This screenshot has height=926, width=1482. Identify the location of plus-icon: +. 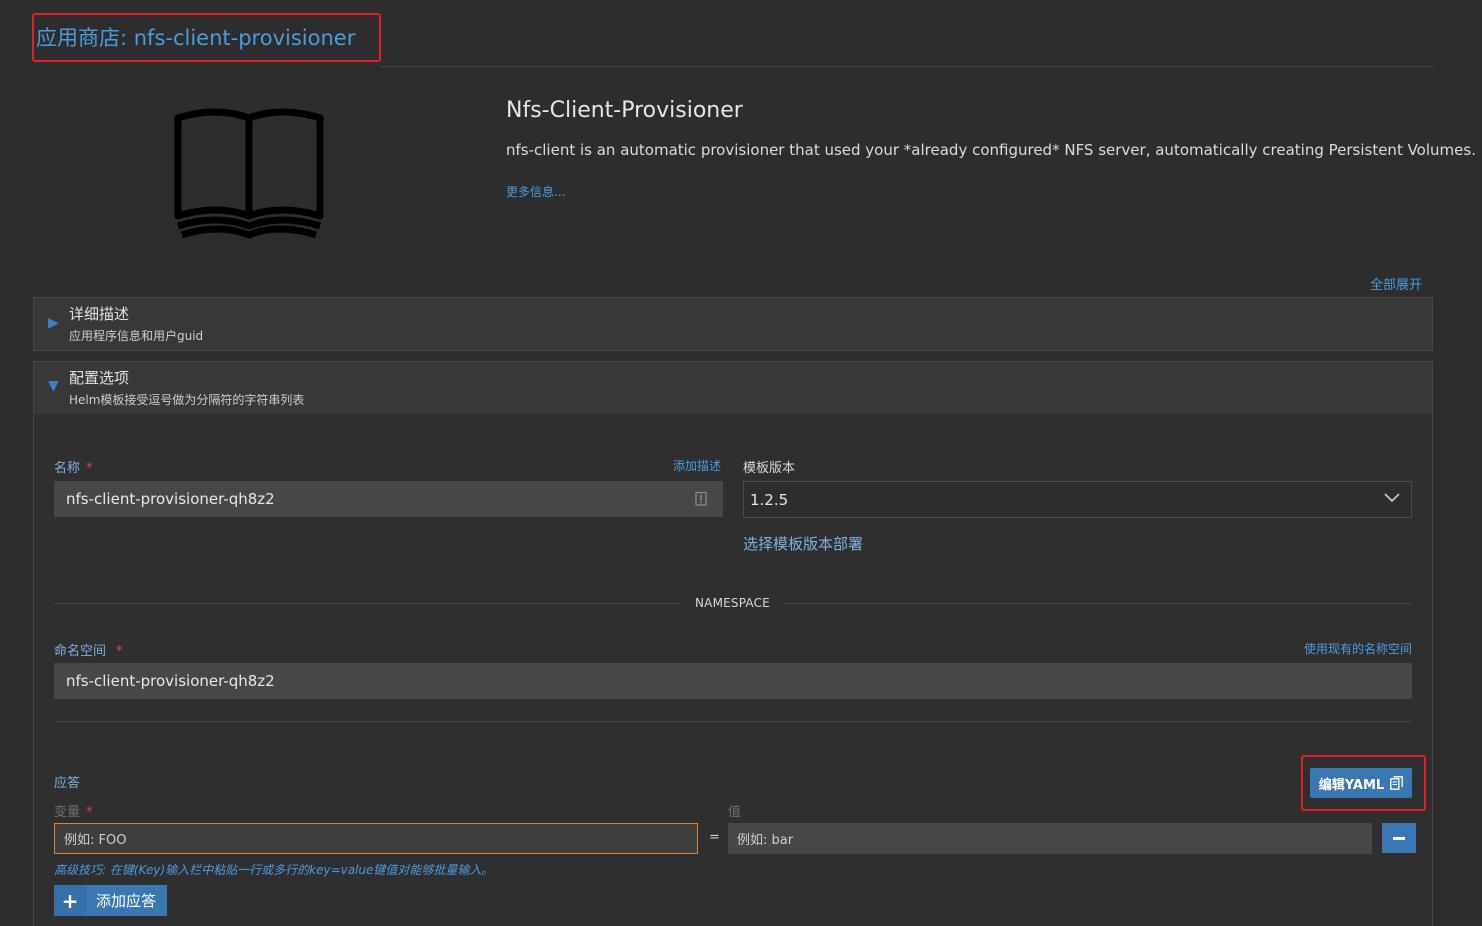
(70, 900).